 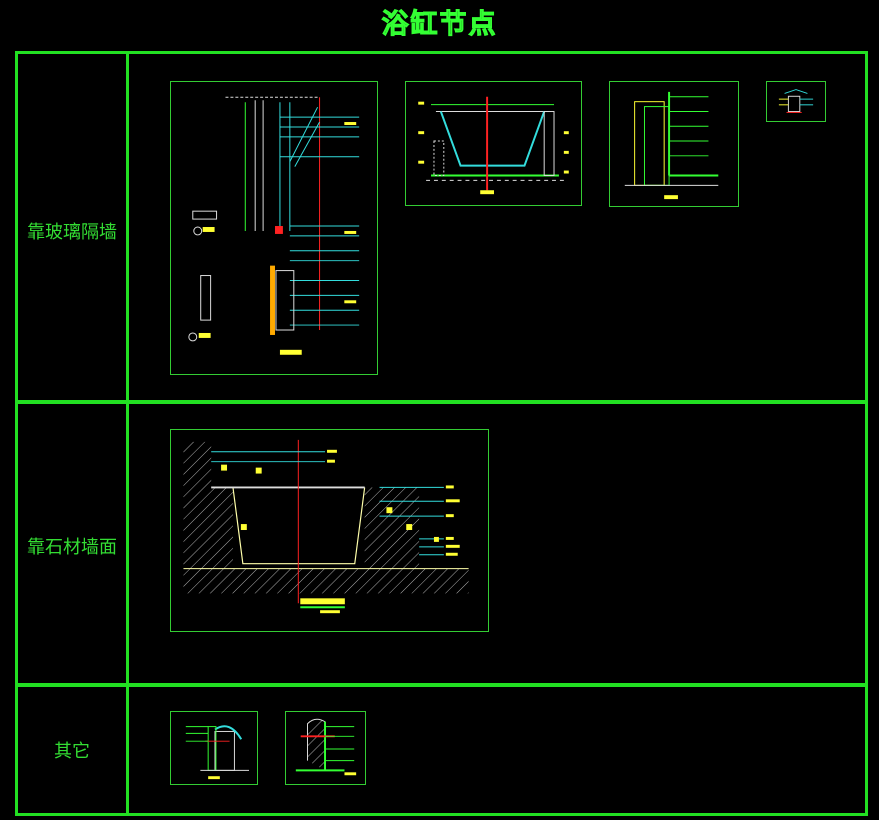 I want to click on small-edge-detail-drawing, so click(x=796, y=101).